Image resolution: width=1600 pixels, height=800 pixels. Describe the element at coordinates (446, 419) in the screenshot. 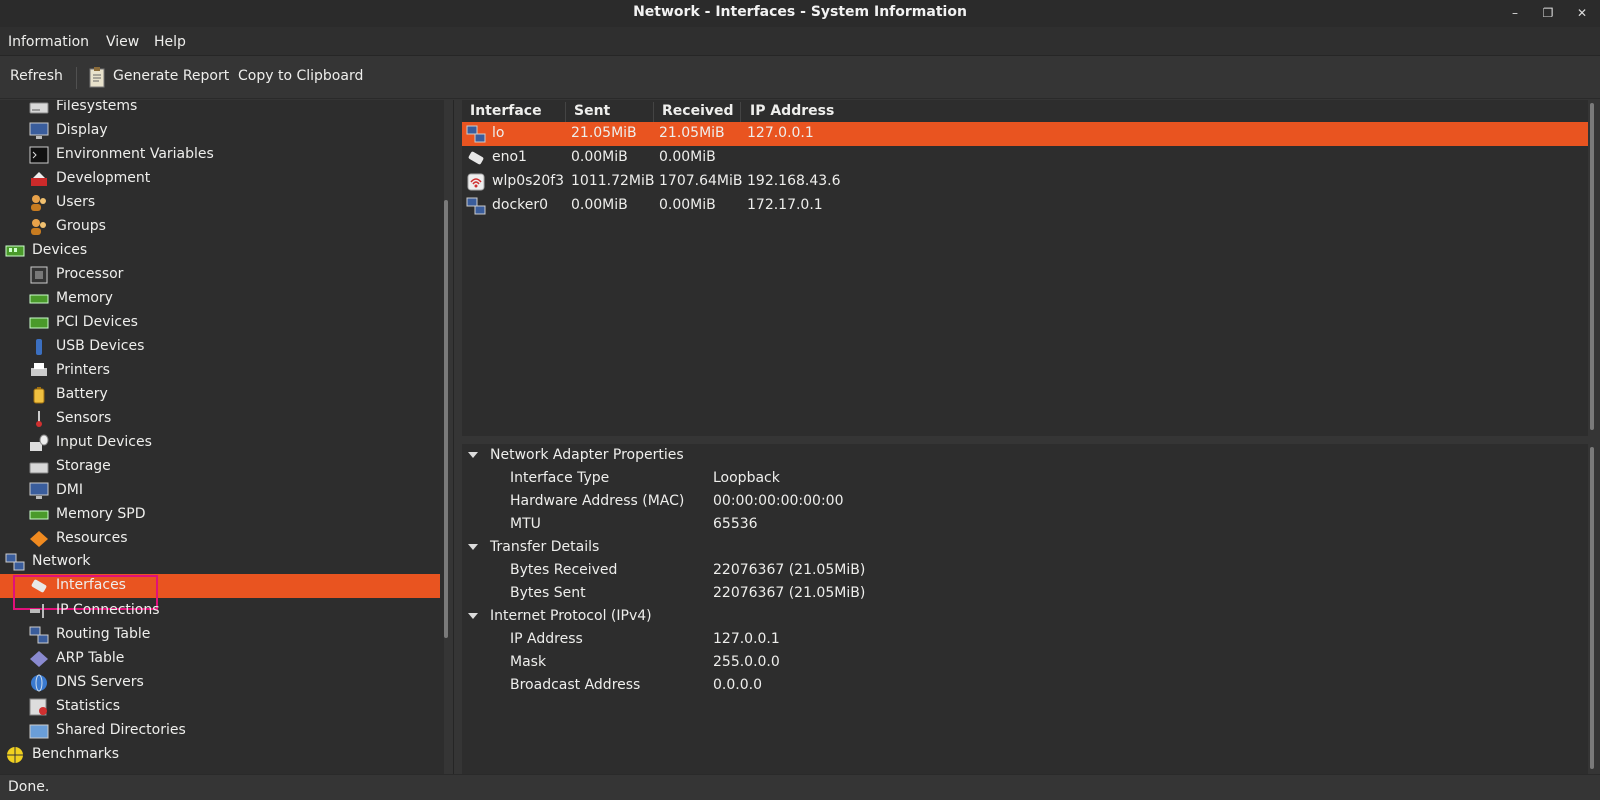

I see `sidebar-scrollbar` at that location.